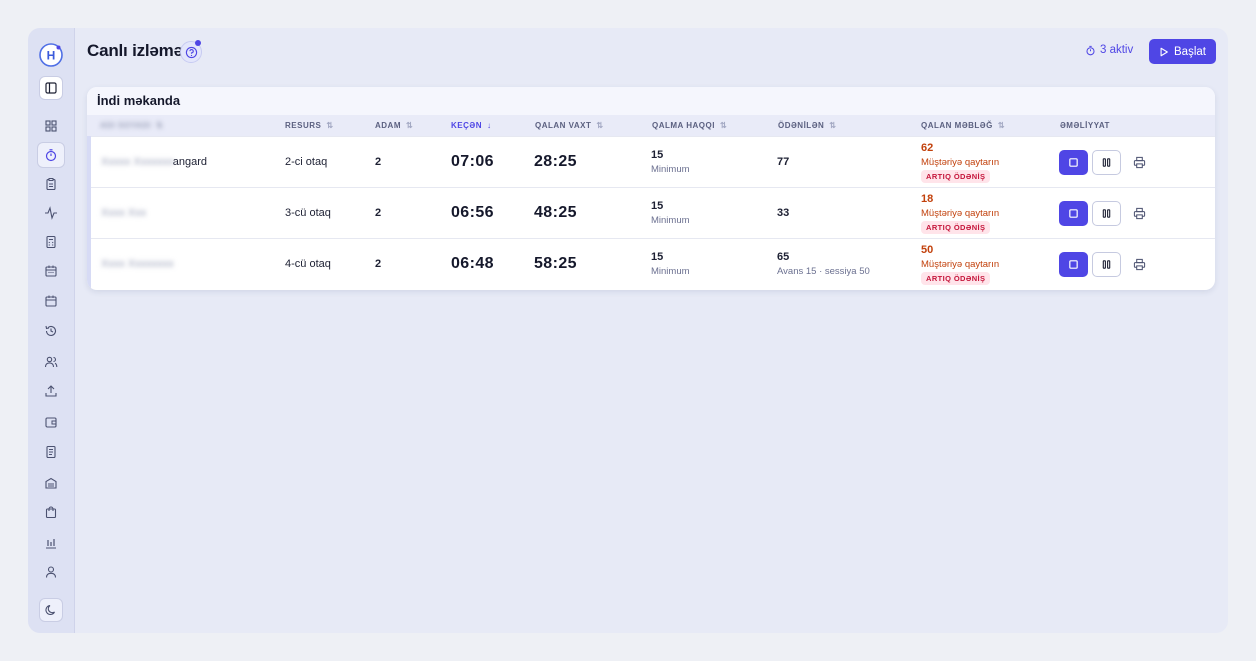 The width and height of the screenshot is (1256, 661). I want to click on panel-left-icon, so click(51, 88).